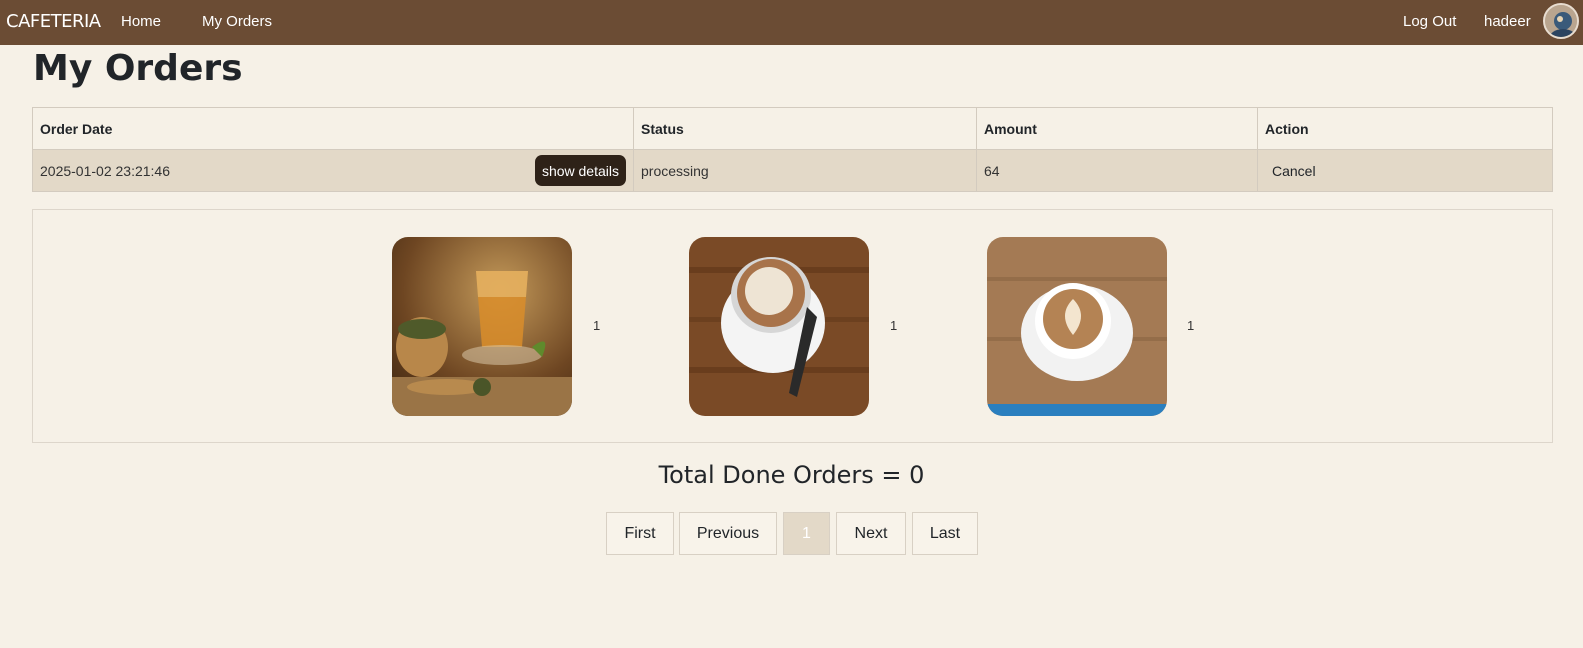 This screenshot has height=648, width=1583. What do you see at coordinates (871, 533) in the screenshot?
I see `pagination-next-button: Next` at bounding box center [871, 533].